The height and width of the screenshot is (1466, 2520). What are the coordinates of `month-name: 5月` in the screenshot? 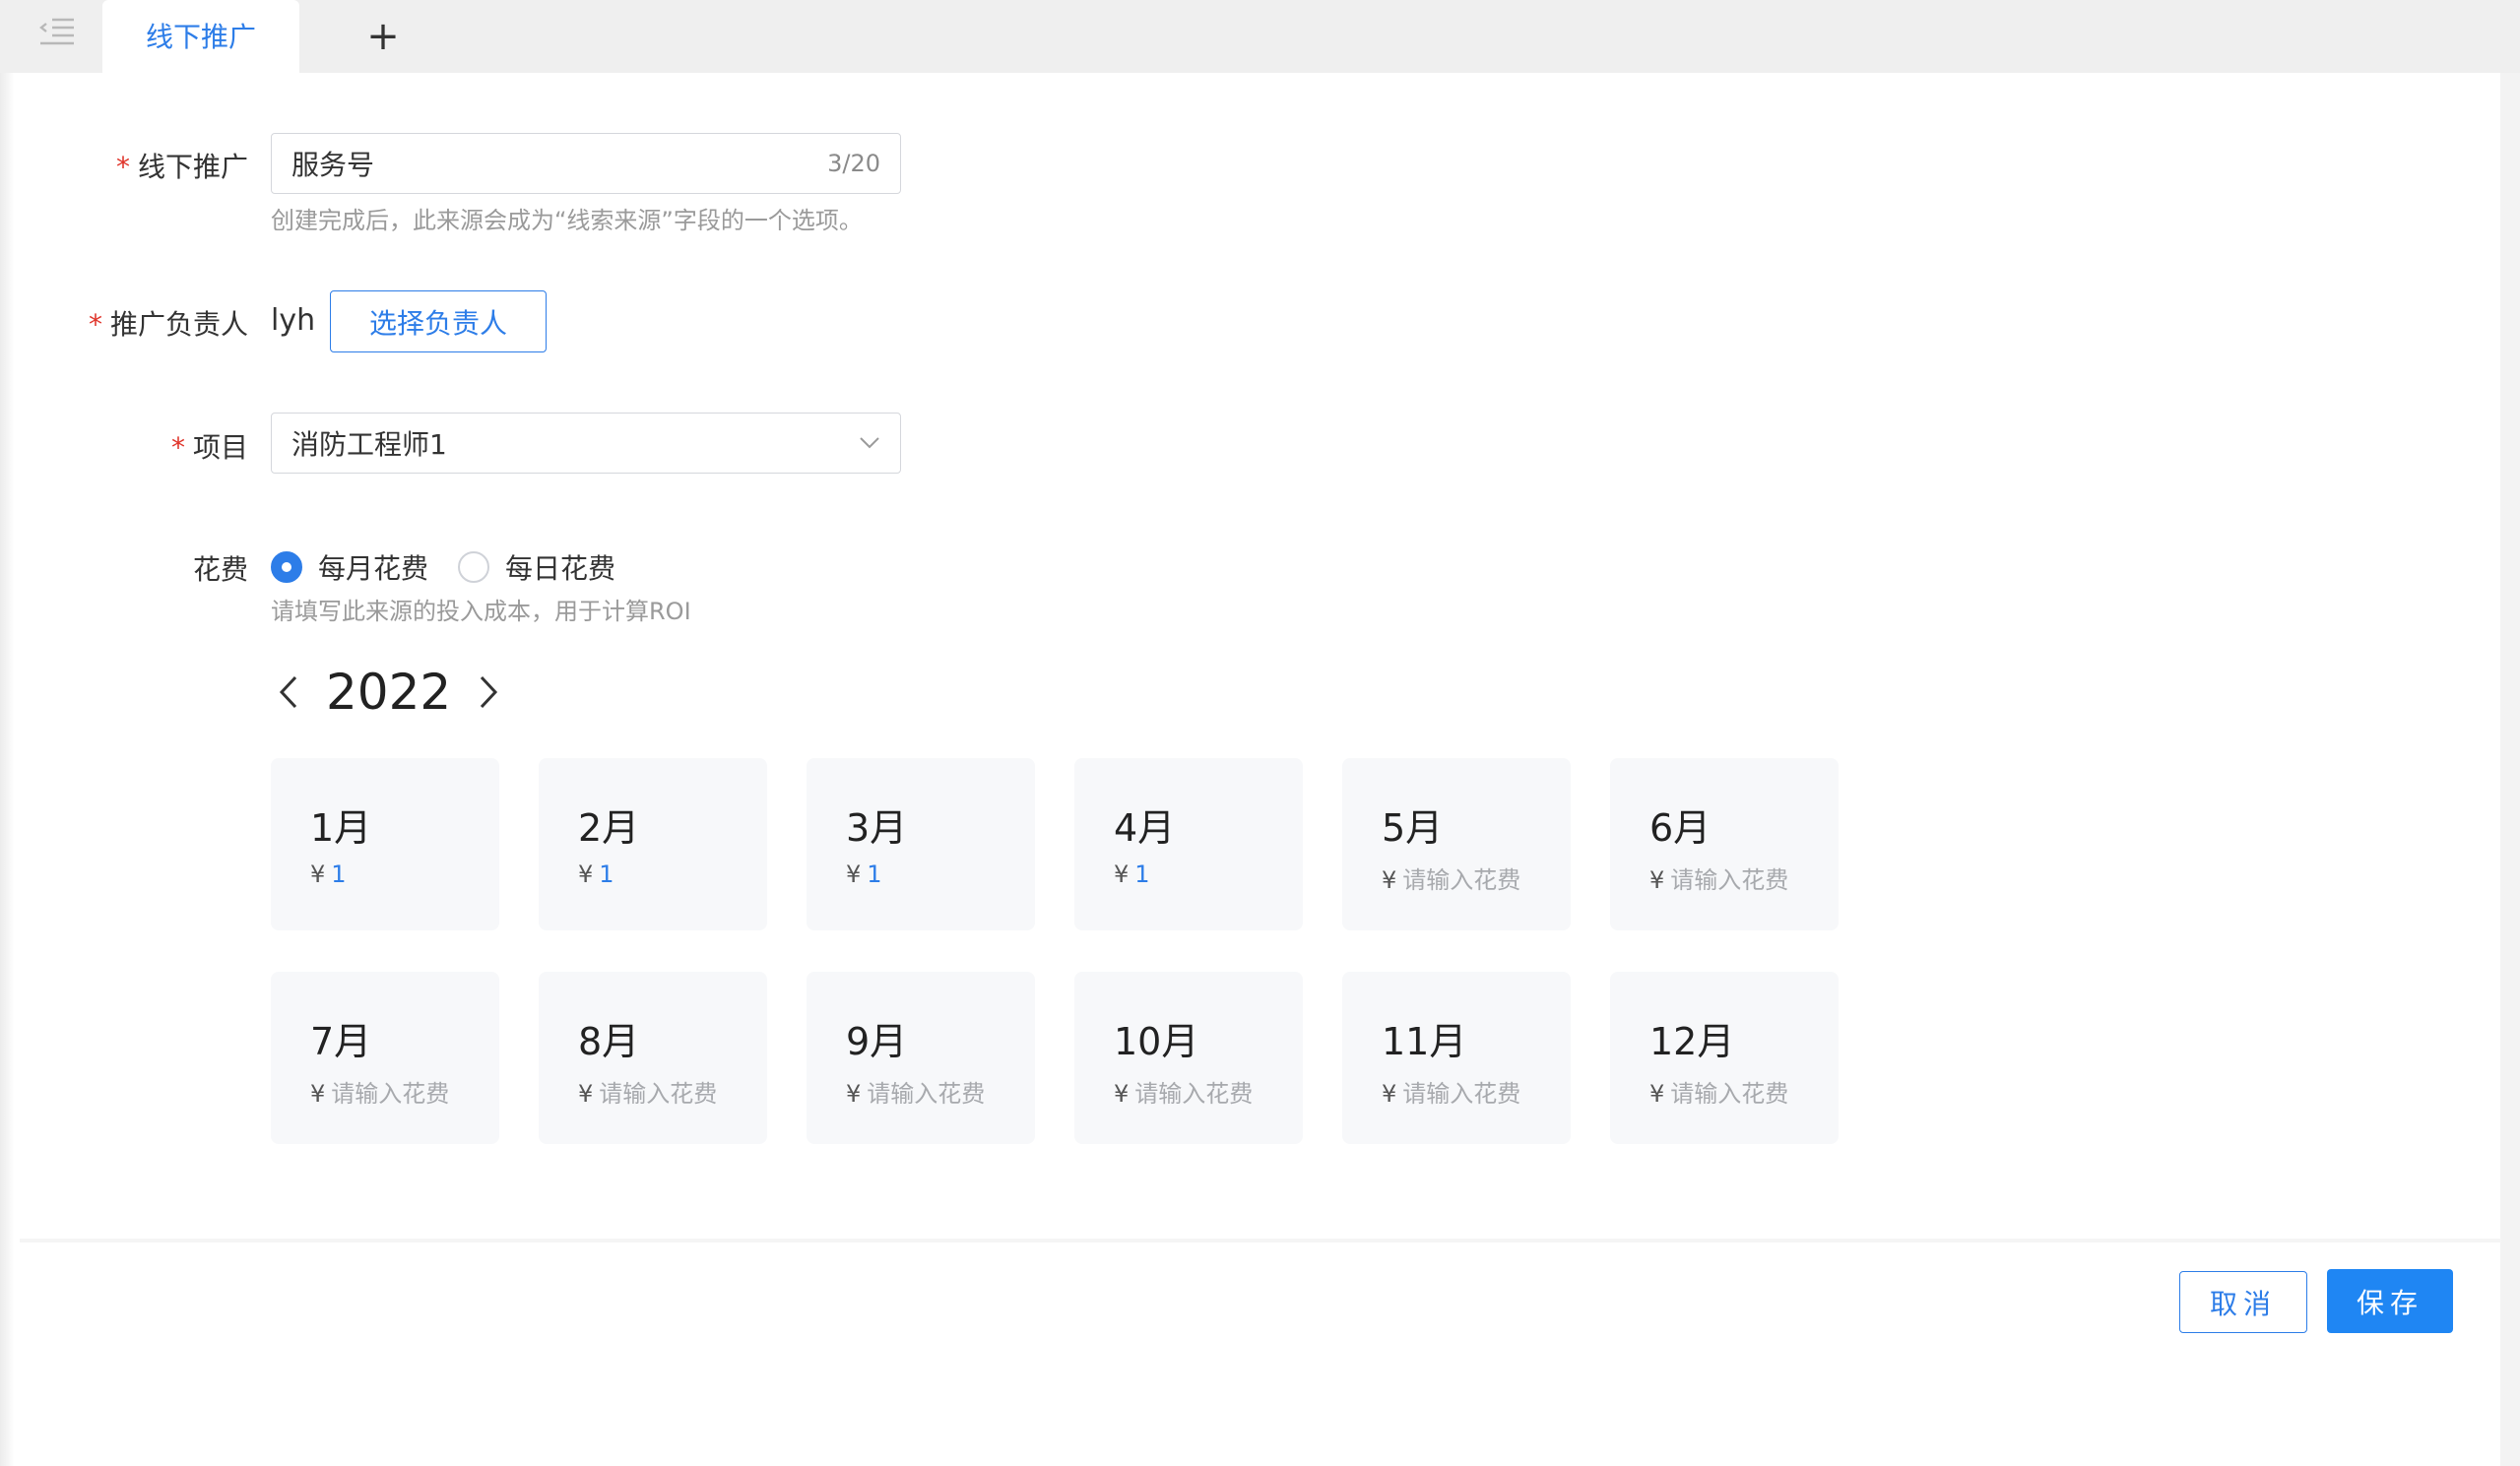 It's located at (1413, 828).